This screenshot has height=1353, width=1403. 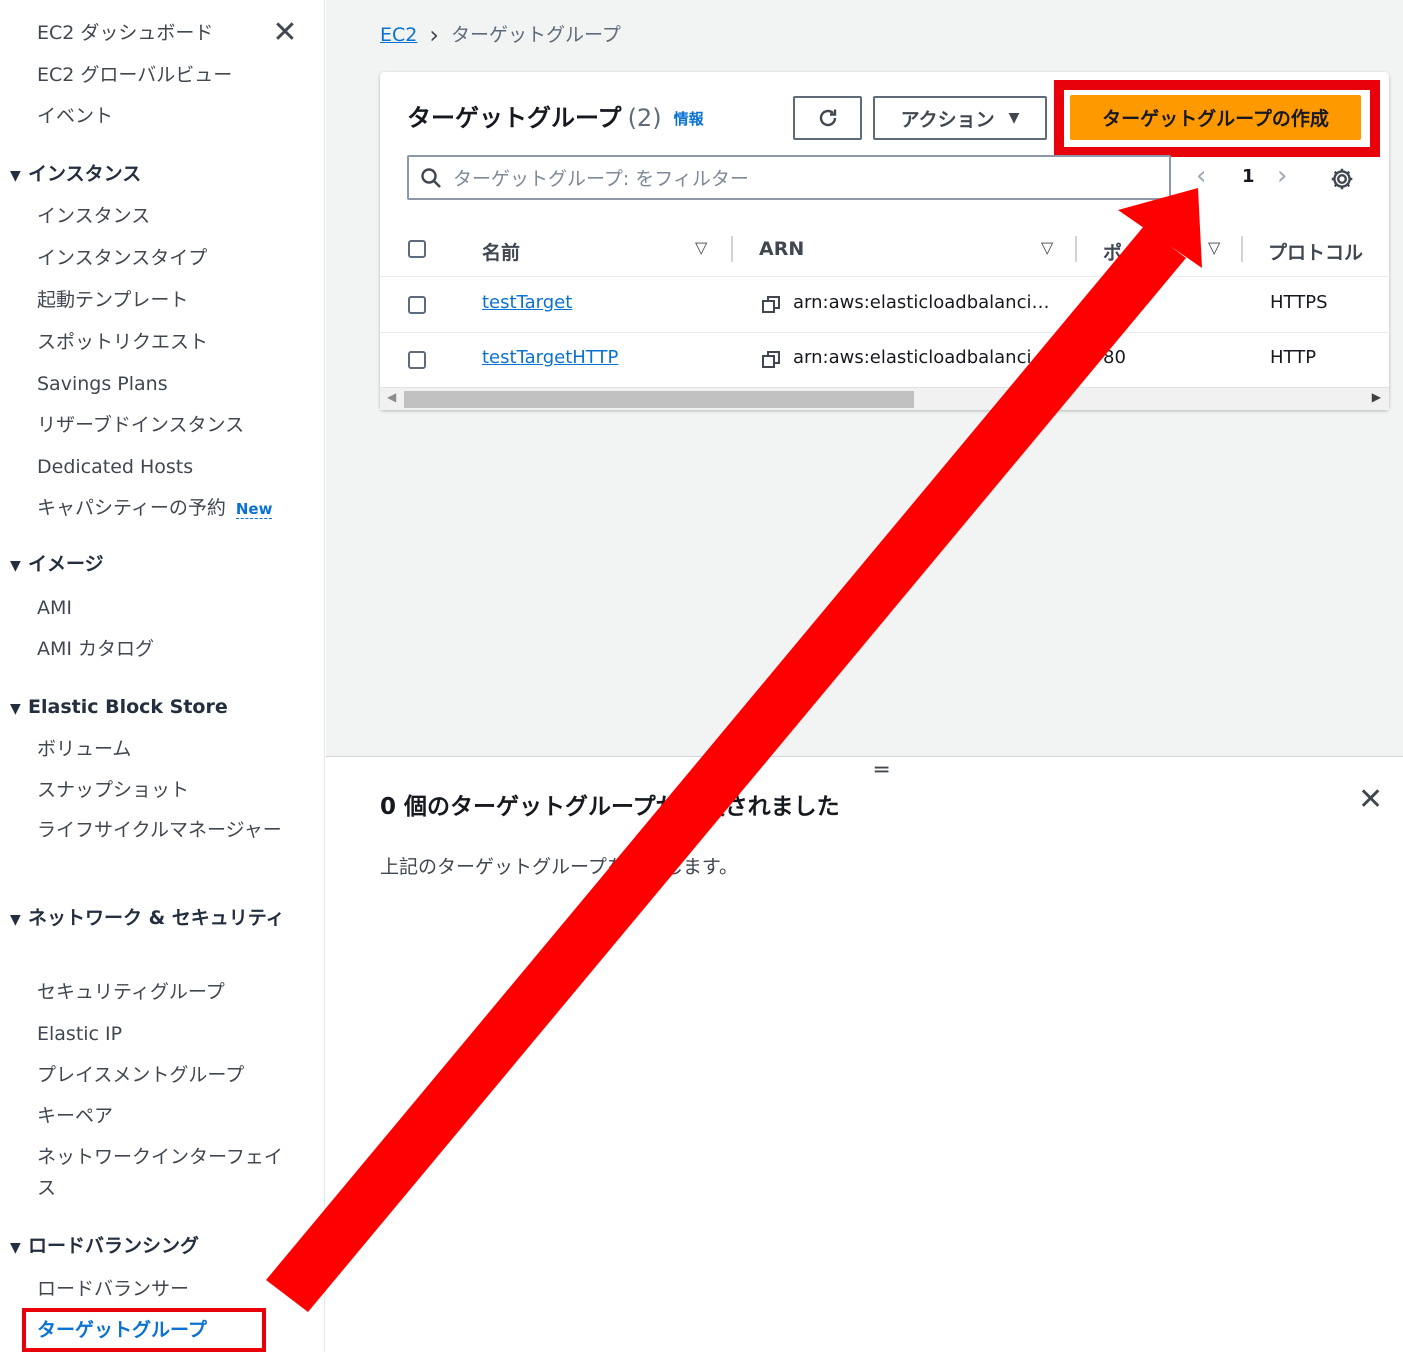 What do you see at coordinates (66, 564) in the screenshot?
I see `section-images-title: イメージ` at bounding box center [66, 564].